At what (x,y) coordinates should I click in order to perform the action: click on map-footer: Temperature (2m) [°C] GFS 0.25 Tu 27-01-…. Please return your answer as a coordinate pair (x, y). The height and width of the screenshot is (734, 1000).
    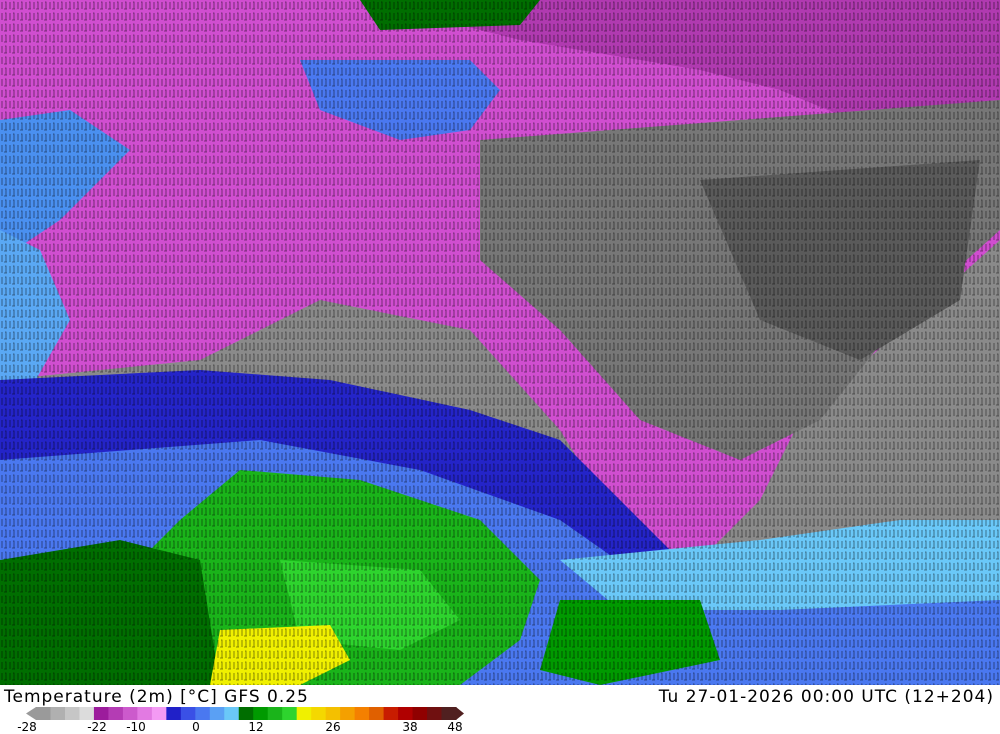
    Looking at the image, I should click on (500, 709).